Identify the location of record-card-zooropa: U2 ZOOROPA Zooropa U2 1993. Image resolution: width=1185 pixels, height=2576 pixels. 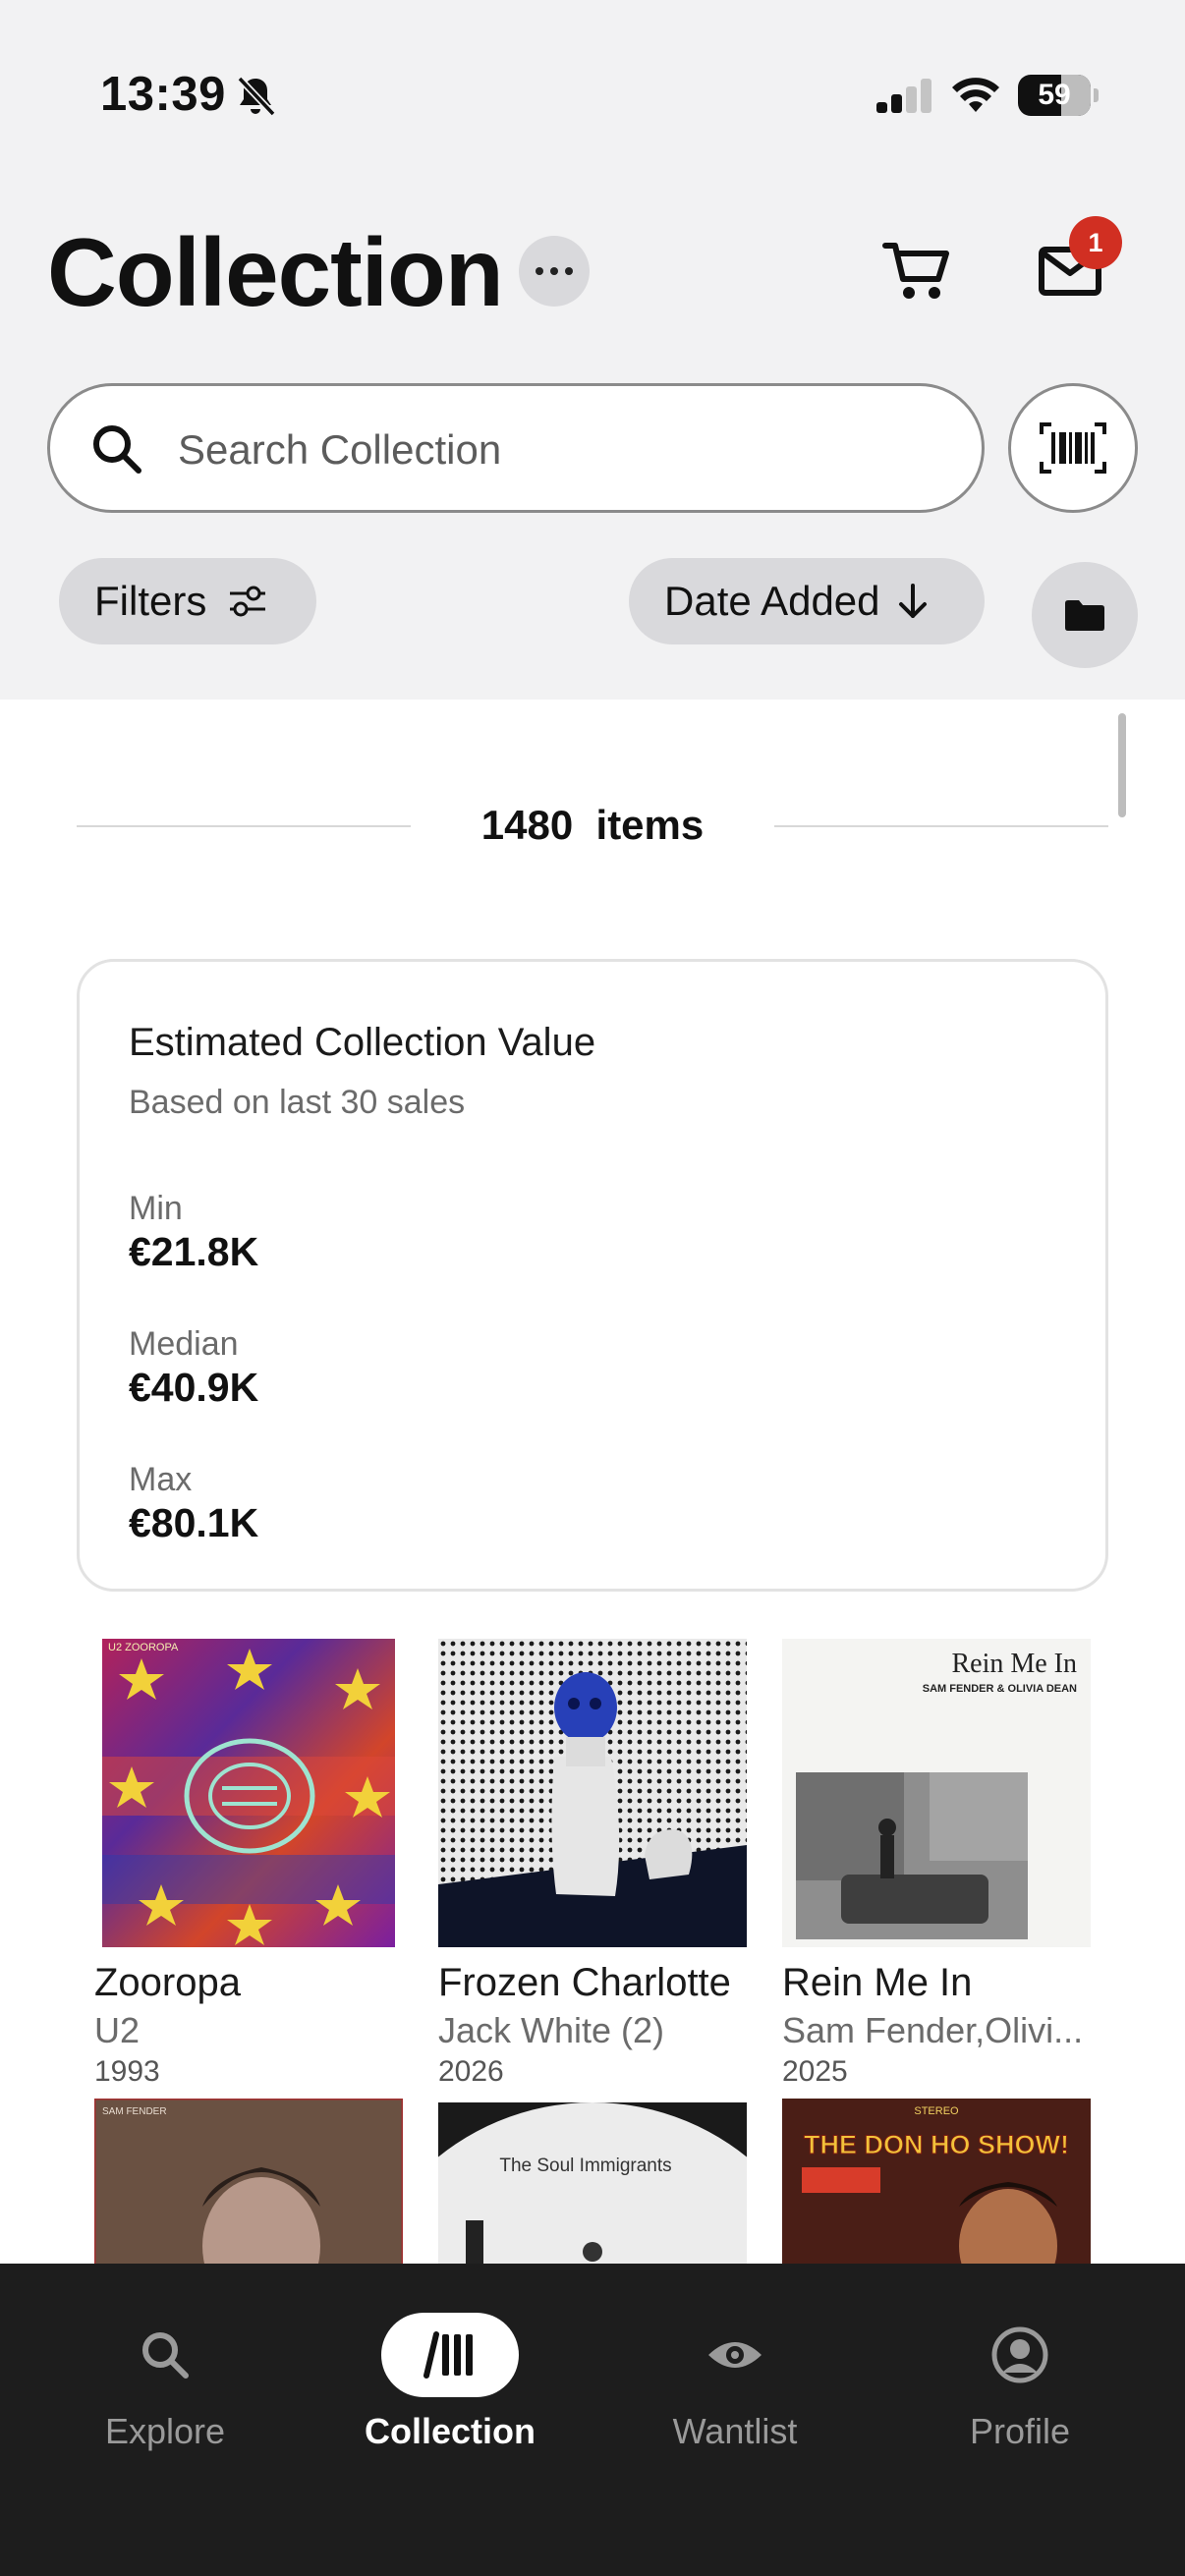
(256, 1869).